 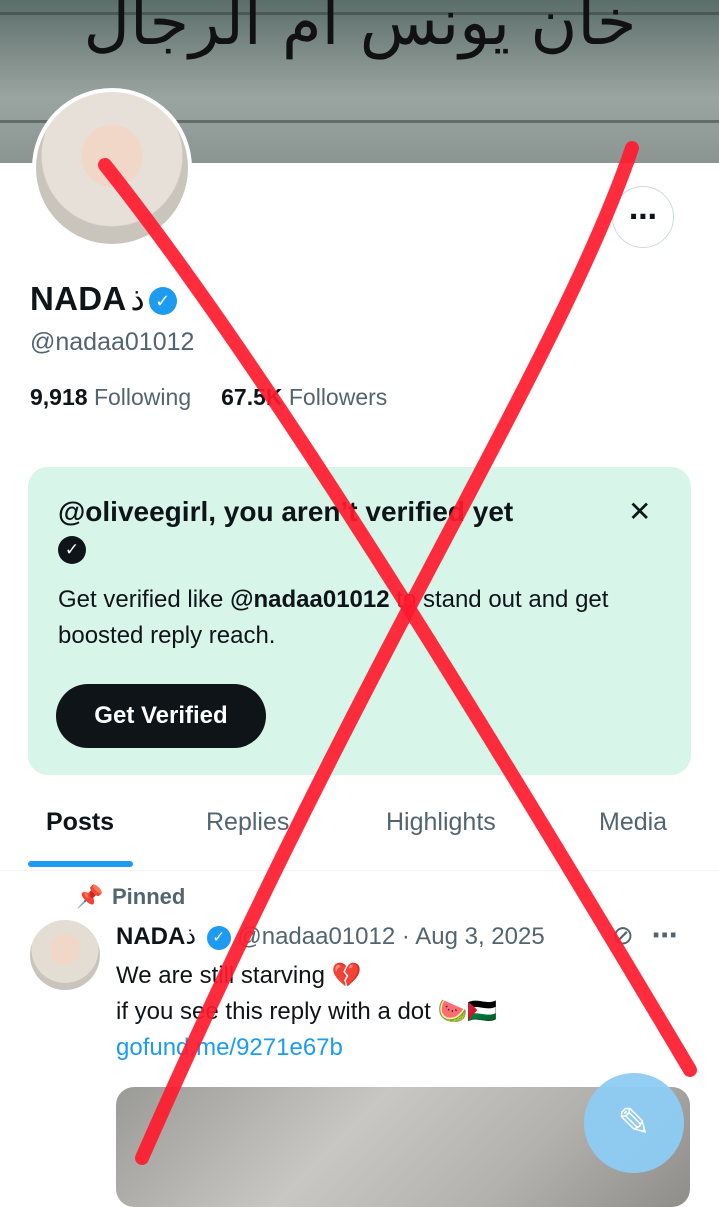 I want to click on post-text-line1: We are still starving 💔, so click(x=239, y=975).